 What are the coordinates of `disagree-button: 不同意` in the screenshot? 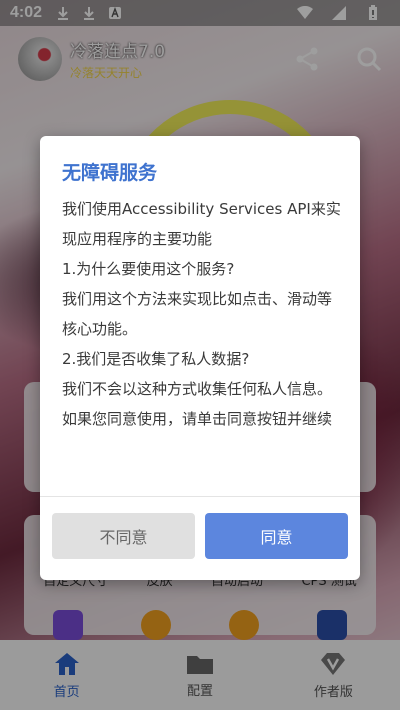 It's located at (123, 536).